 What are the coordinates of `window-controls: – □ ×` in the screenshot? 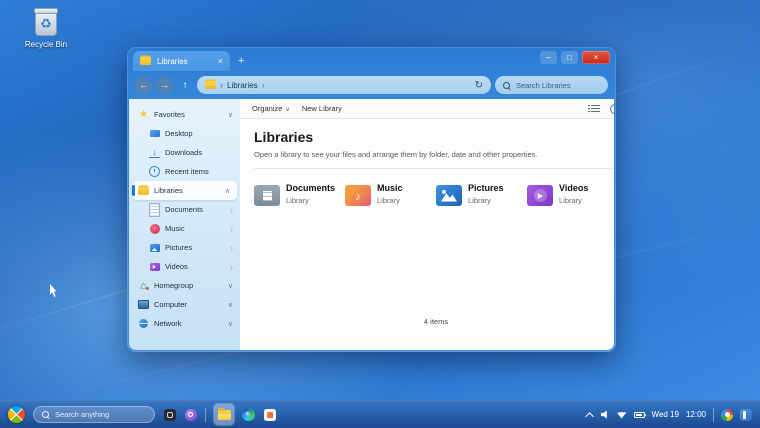 It's located at (575, 57).